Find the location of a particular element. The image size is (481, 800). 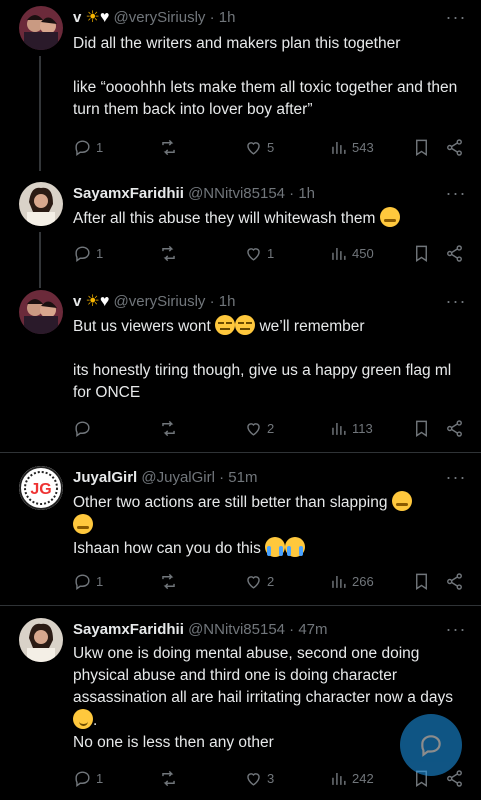

action-bar: 1 2 266 is located at coordinates (272, 581).